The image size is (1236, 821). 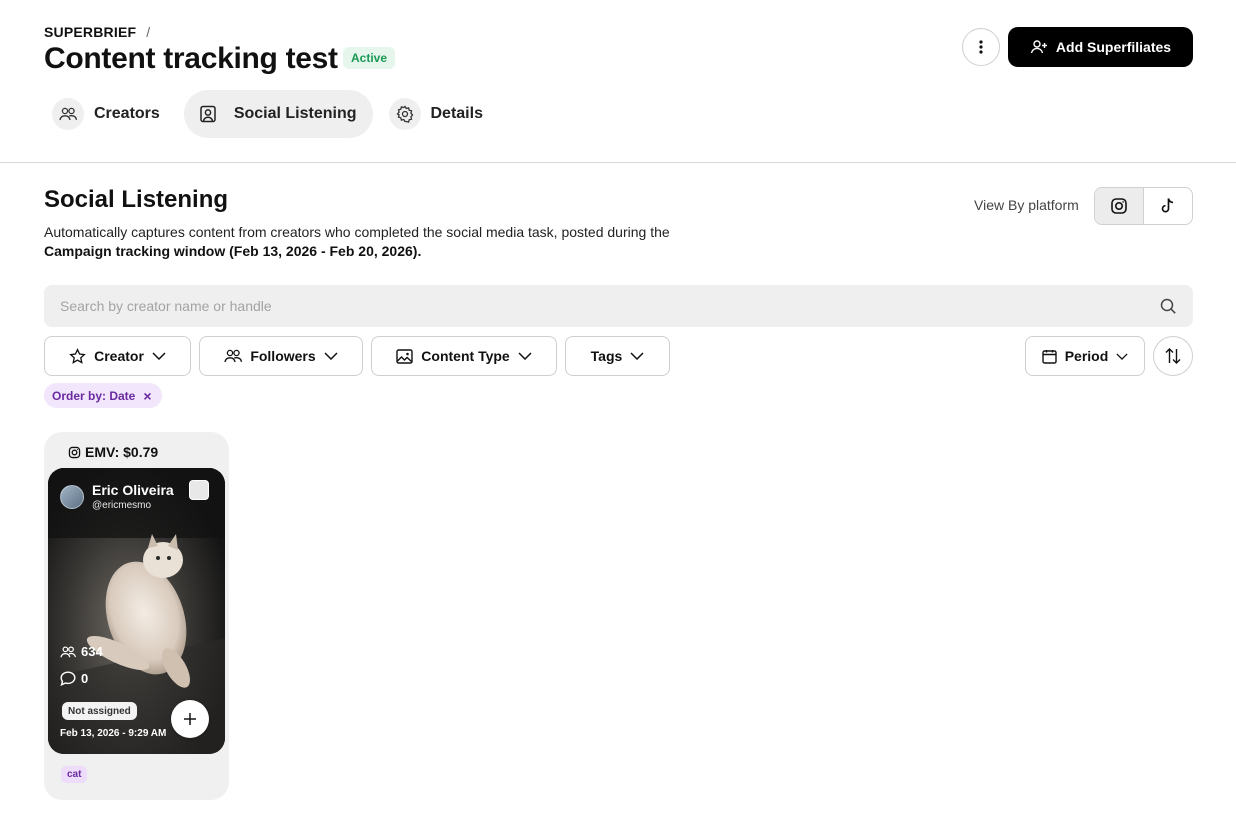 I want to click on calendar-icon, so click(x=1049, y=356).